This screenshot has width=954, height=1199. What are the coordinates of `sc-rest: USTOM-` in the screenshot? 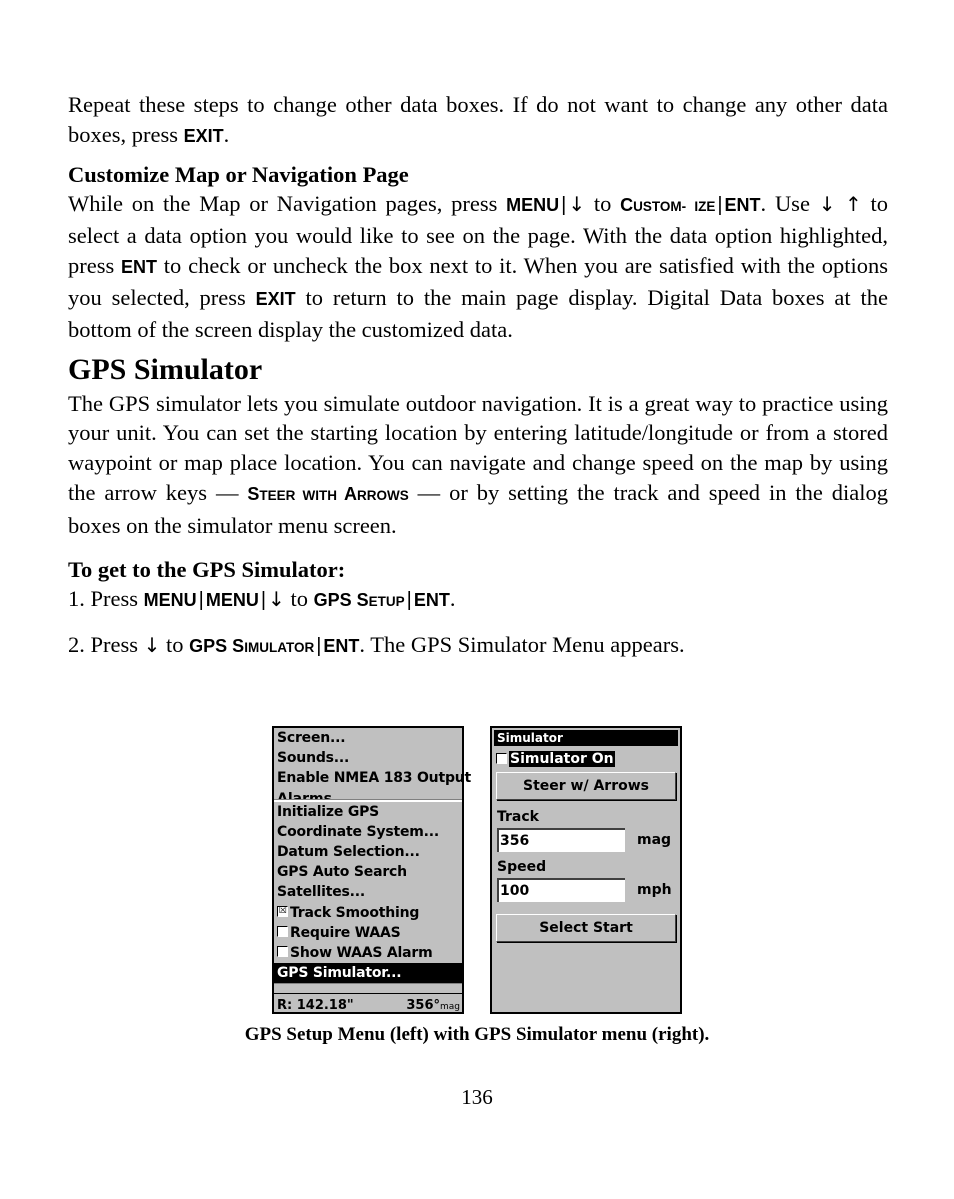 It's located at (660, 206).